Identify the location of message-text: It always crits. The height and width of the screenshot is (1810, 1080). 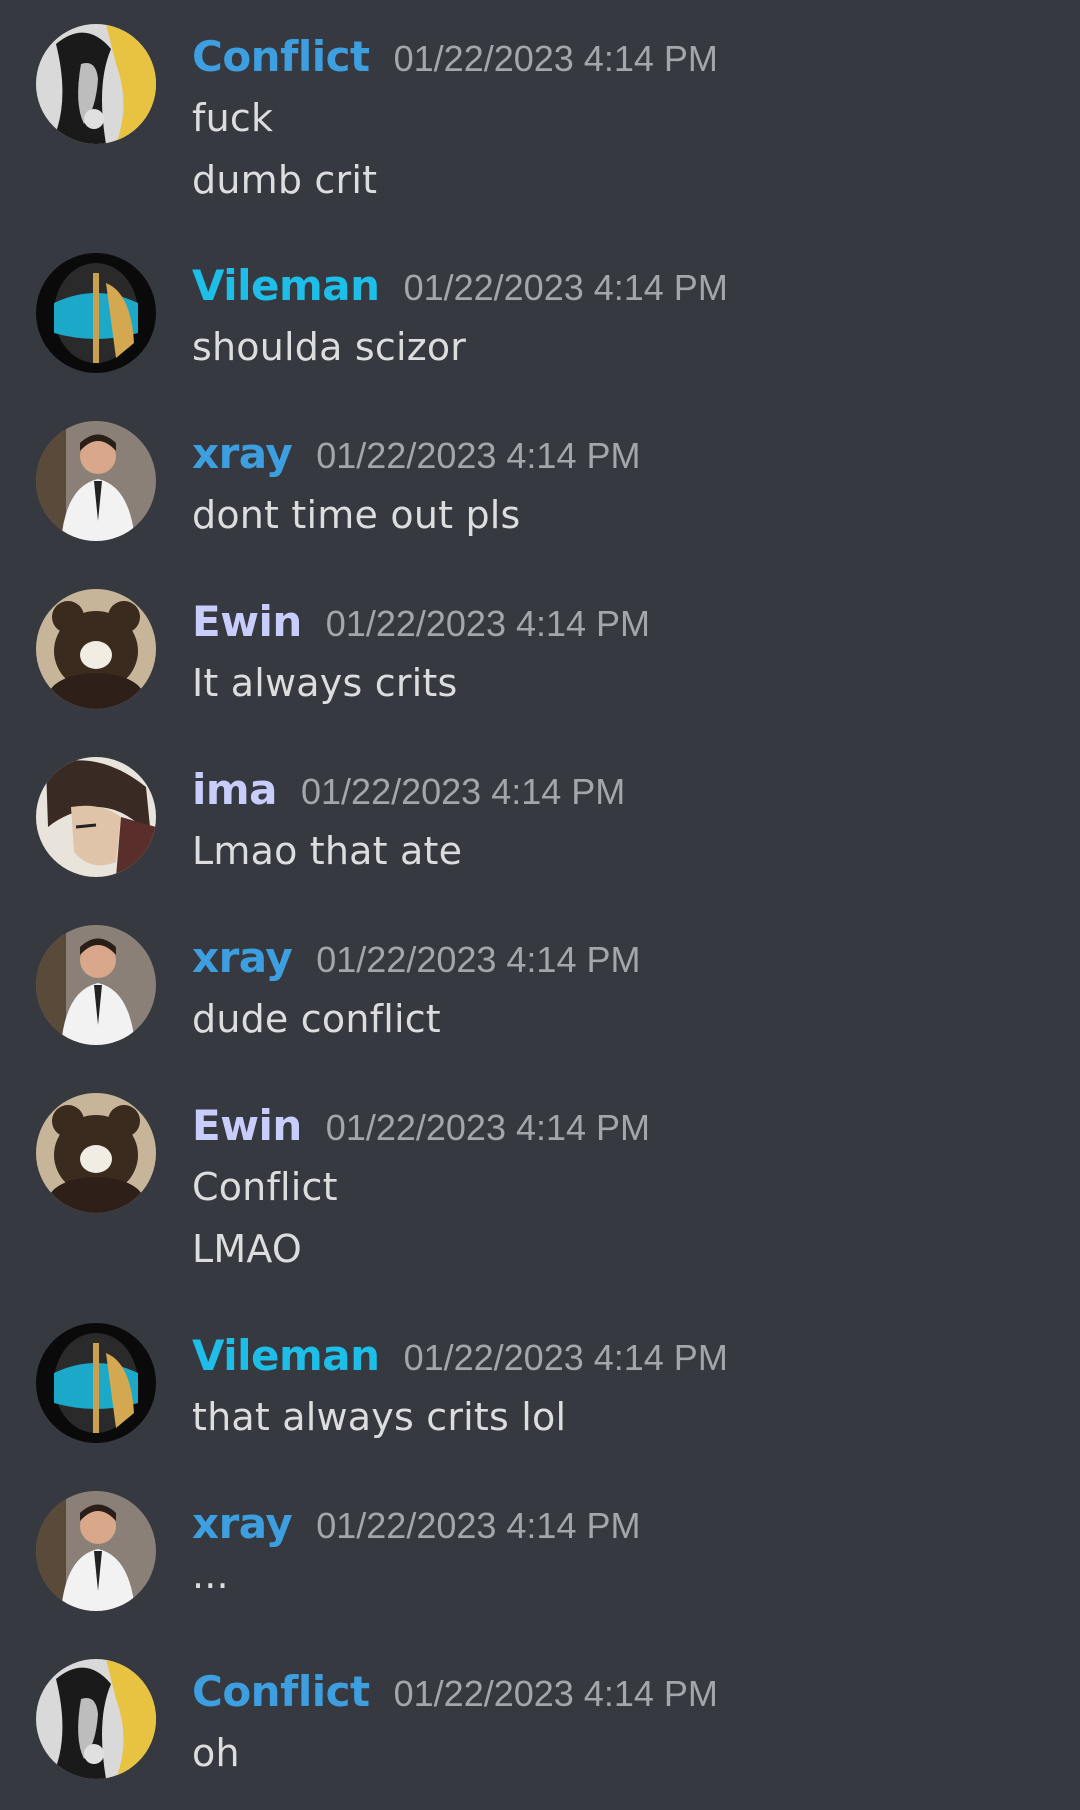
(325, 683).